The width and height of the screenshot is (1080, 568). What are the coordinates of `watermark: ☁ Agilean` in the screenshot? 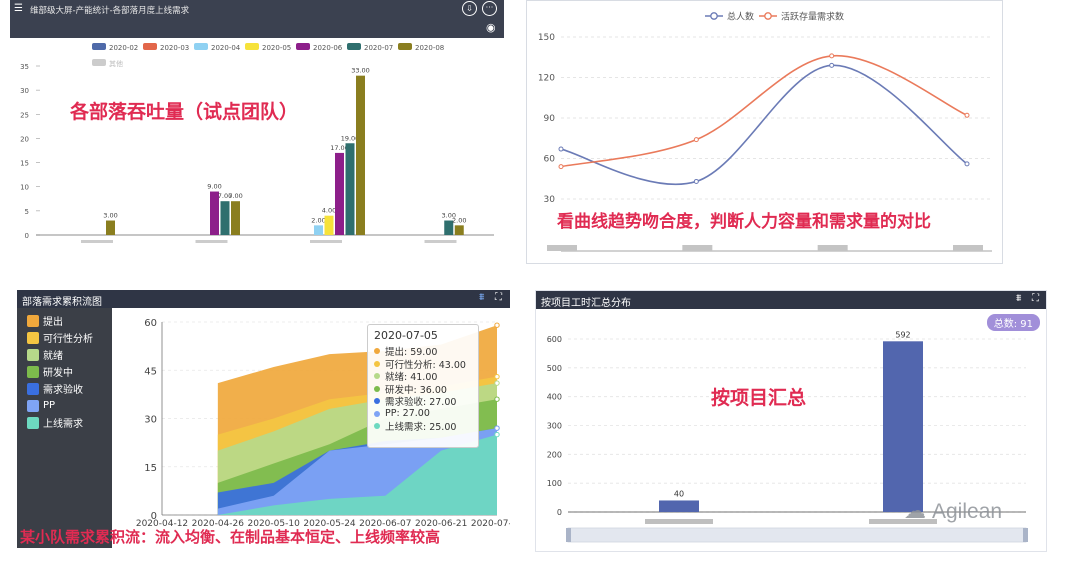 It's located at (953, 511).